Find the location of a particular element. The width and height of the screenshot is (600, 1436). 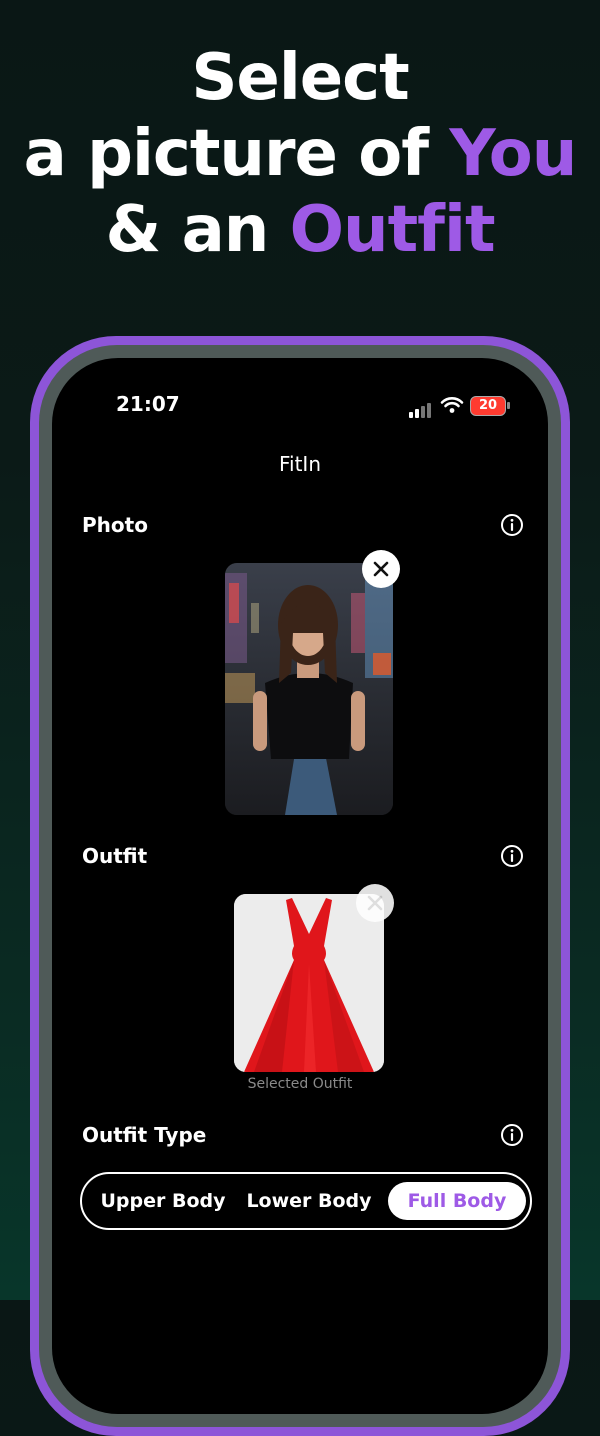

outfit-section-label: Outfit is located at coordinates (115, 856).